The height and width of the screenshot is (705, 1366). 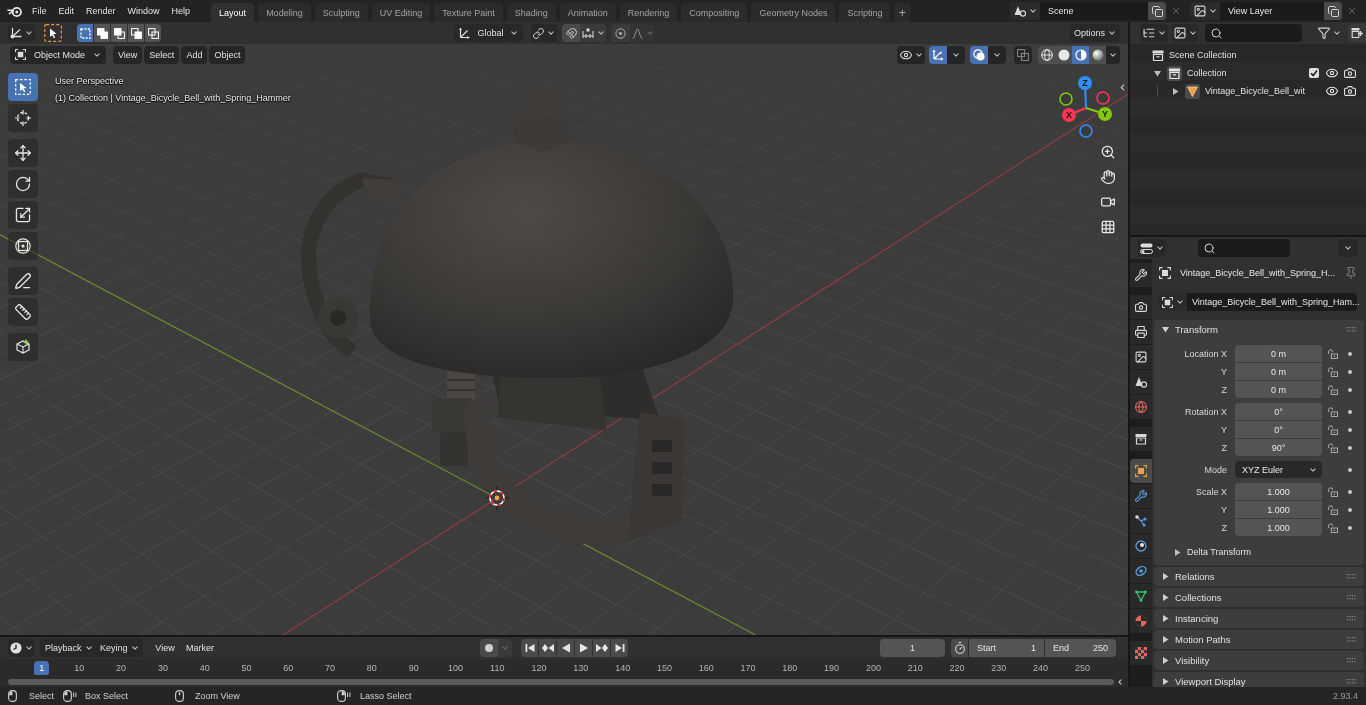 What do you see at coordinates (67, 648) in the screenshot?
I see `menu-dropdown: Playback` at bounding box center [67, 648].